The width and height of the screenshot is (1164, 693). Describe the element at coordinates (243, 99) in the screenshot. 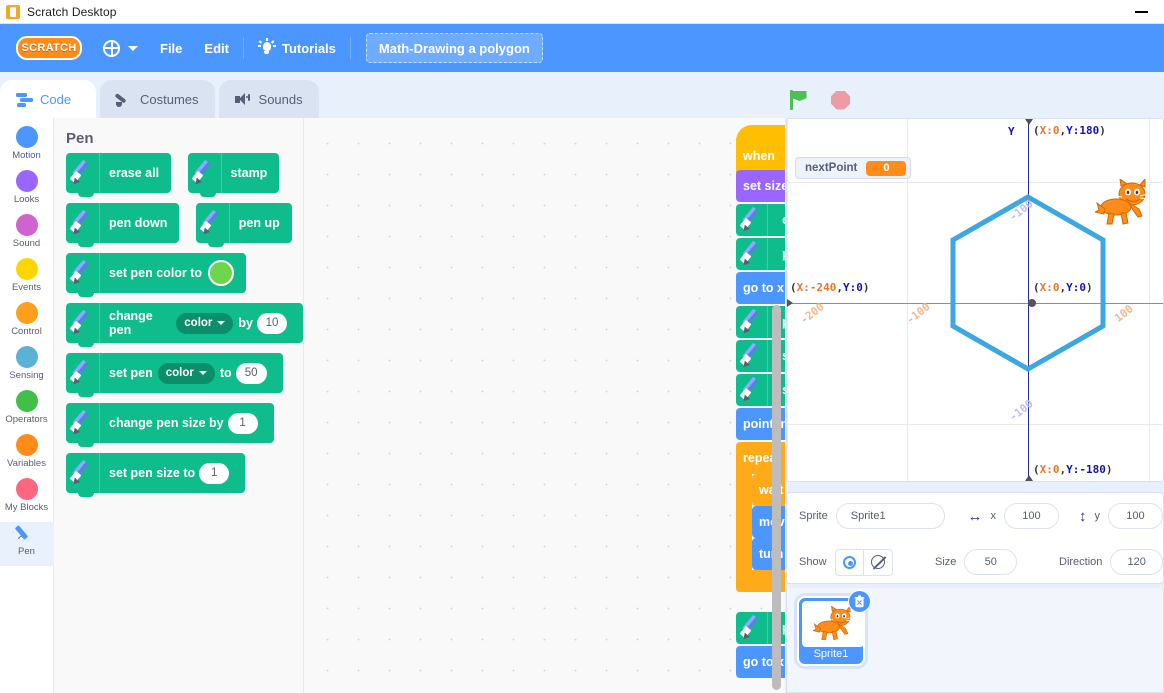

I see `speaker-icon` at that location.